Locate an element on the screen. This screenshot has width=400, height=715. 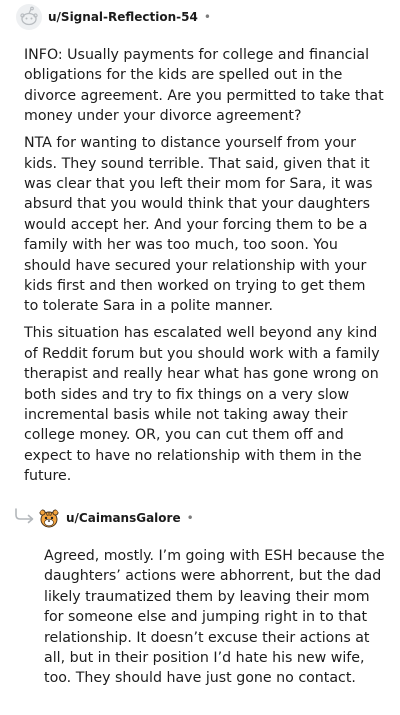
parent-comment-header: u/Signal-Reflection-54 • is located at coordinates (113, 17).